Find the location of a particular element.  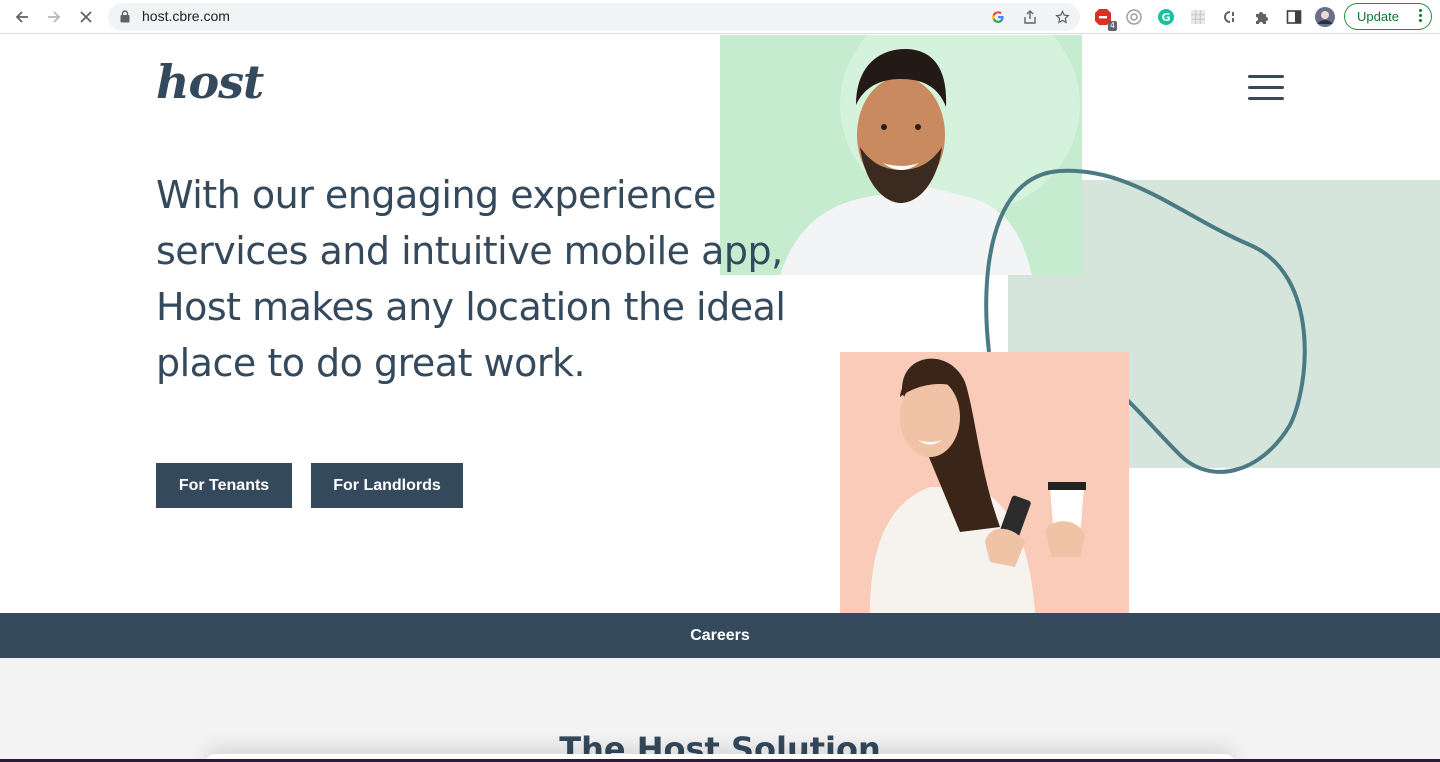

forward-icon is located at coordinates (54, 17).